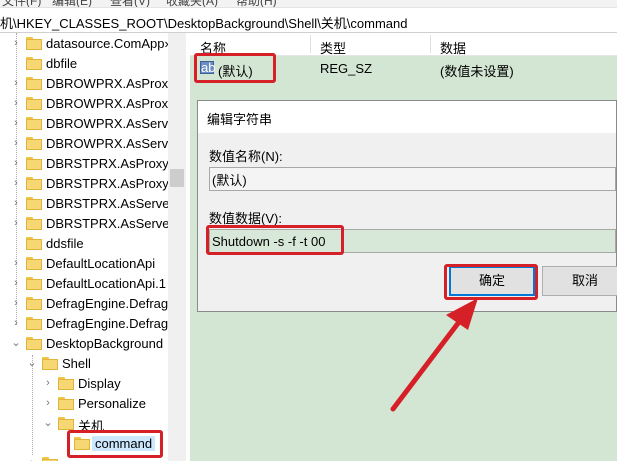  I want to click on red-arrow-icon, so click(434, 355).